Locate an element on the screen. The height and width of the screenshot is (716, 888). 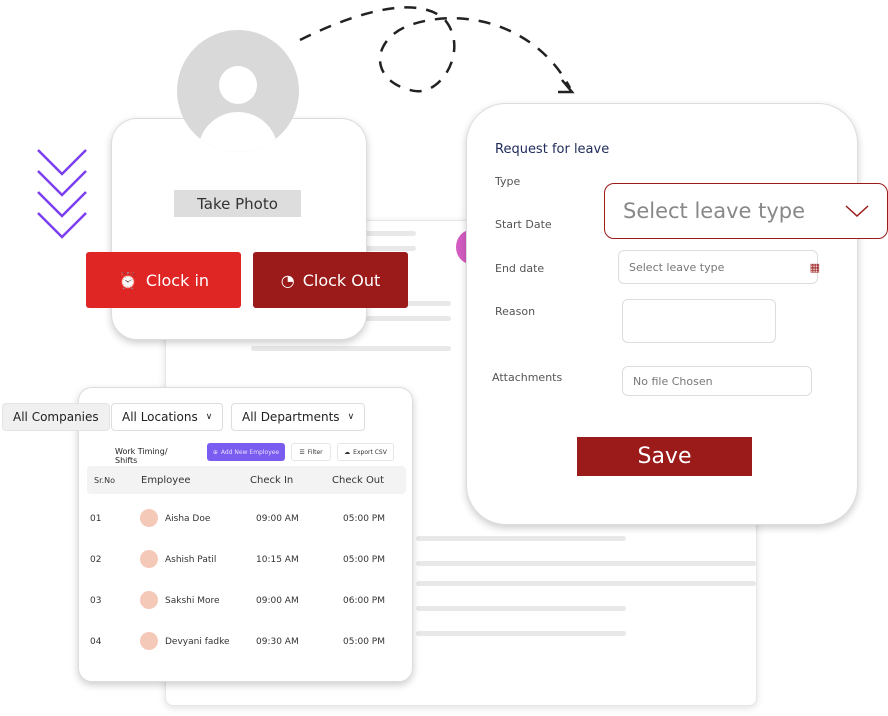
departments-filter: All Departments ∨ is located at coordinates (298, 417).